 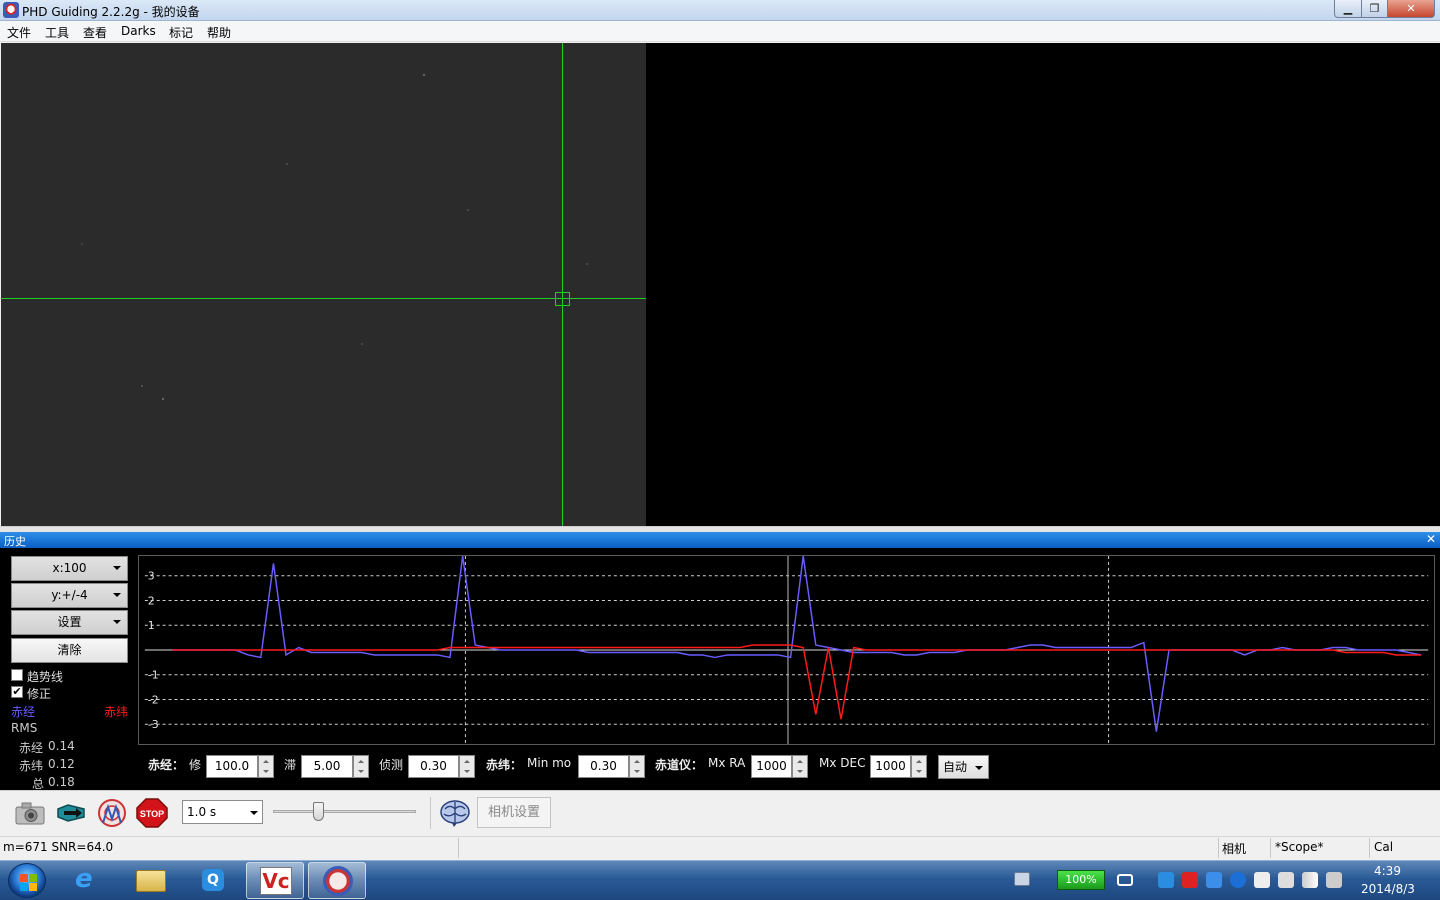 I want to click on min-move-label: 侦测, so click(x=391, y=765).